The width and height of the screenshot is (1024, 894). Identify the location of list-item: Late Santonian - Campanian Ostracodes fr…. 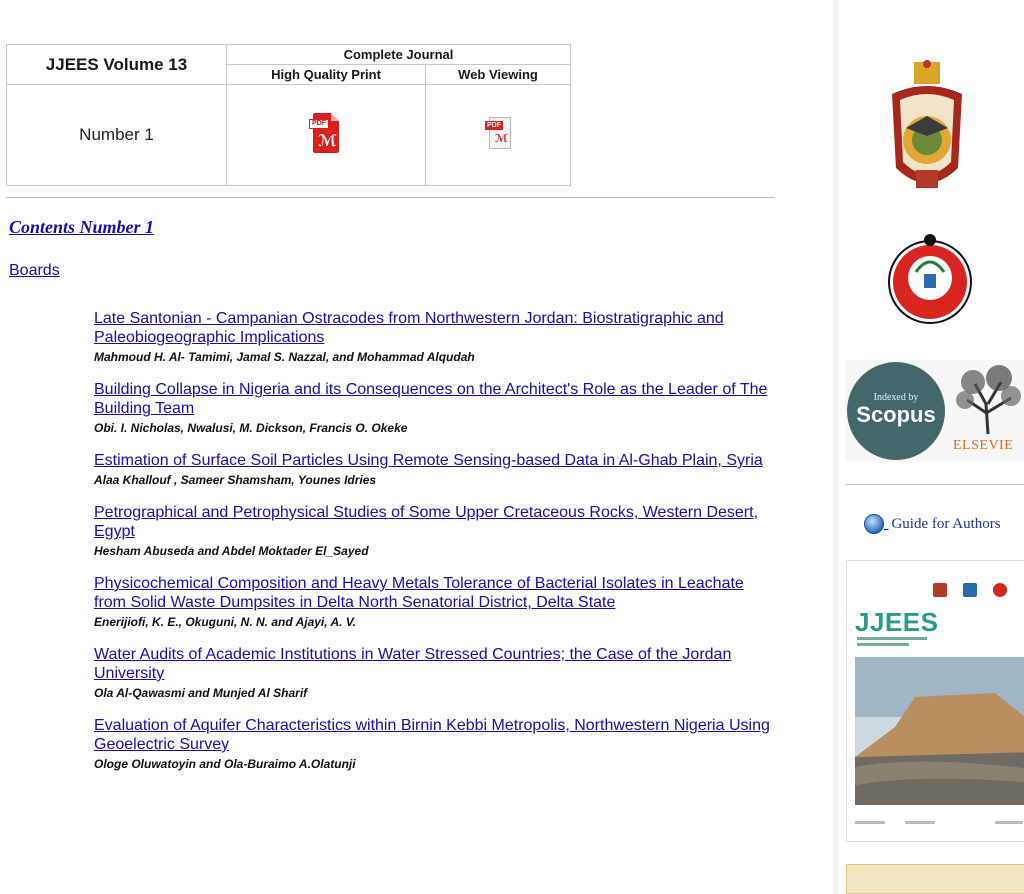
(434, 337).